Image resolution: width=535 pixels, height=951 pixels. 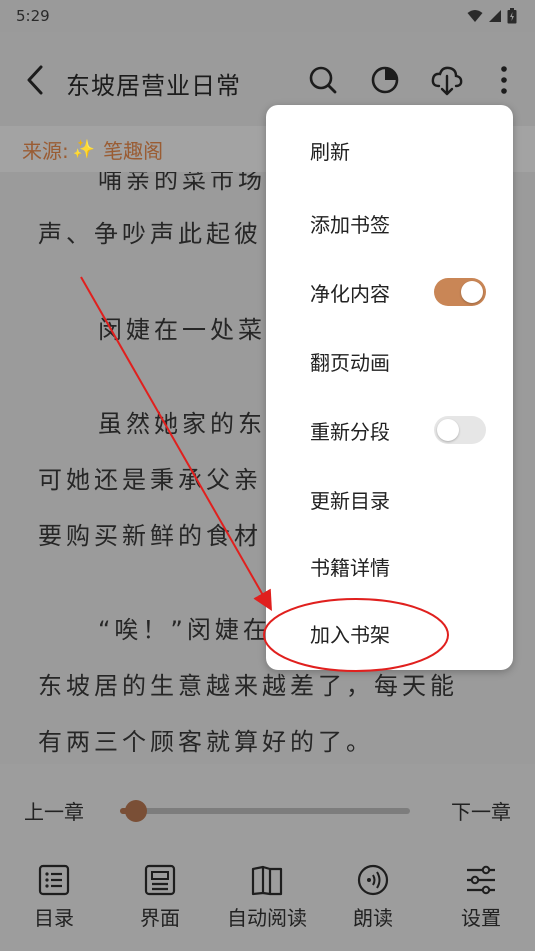 I want to click on menu-item-label: 更新目录, so click(x=350, y=501).